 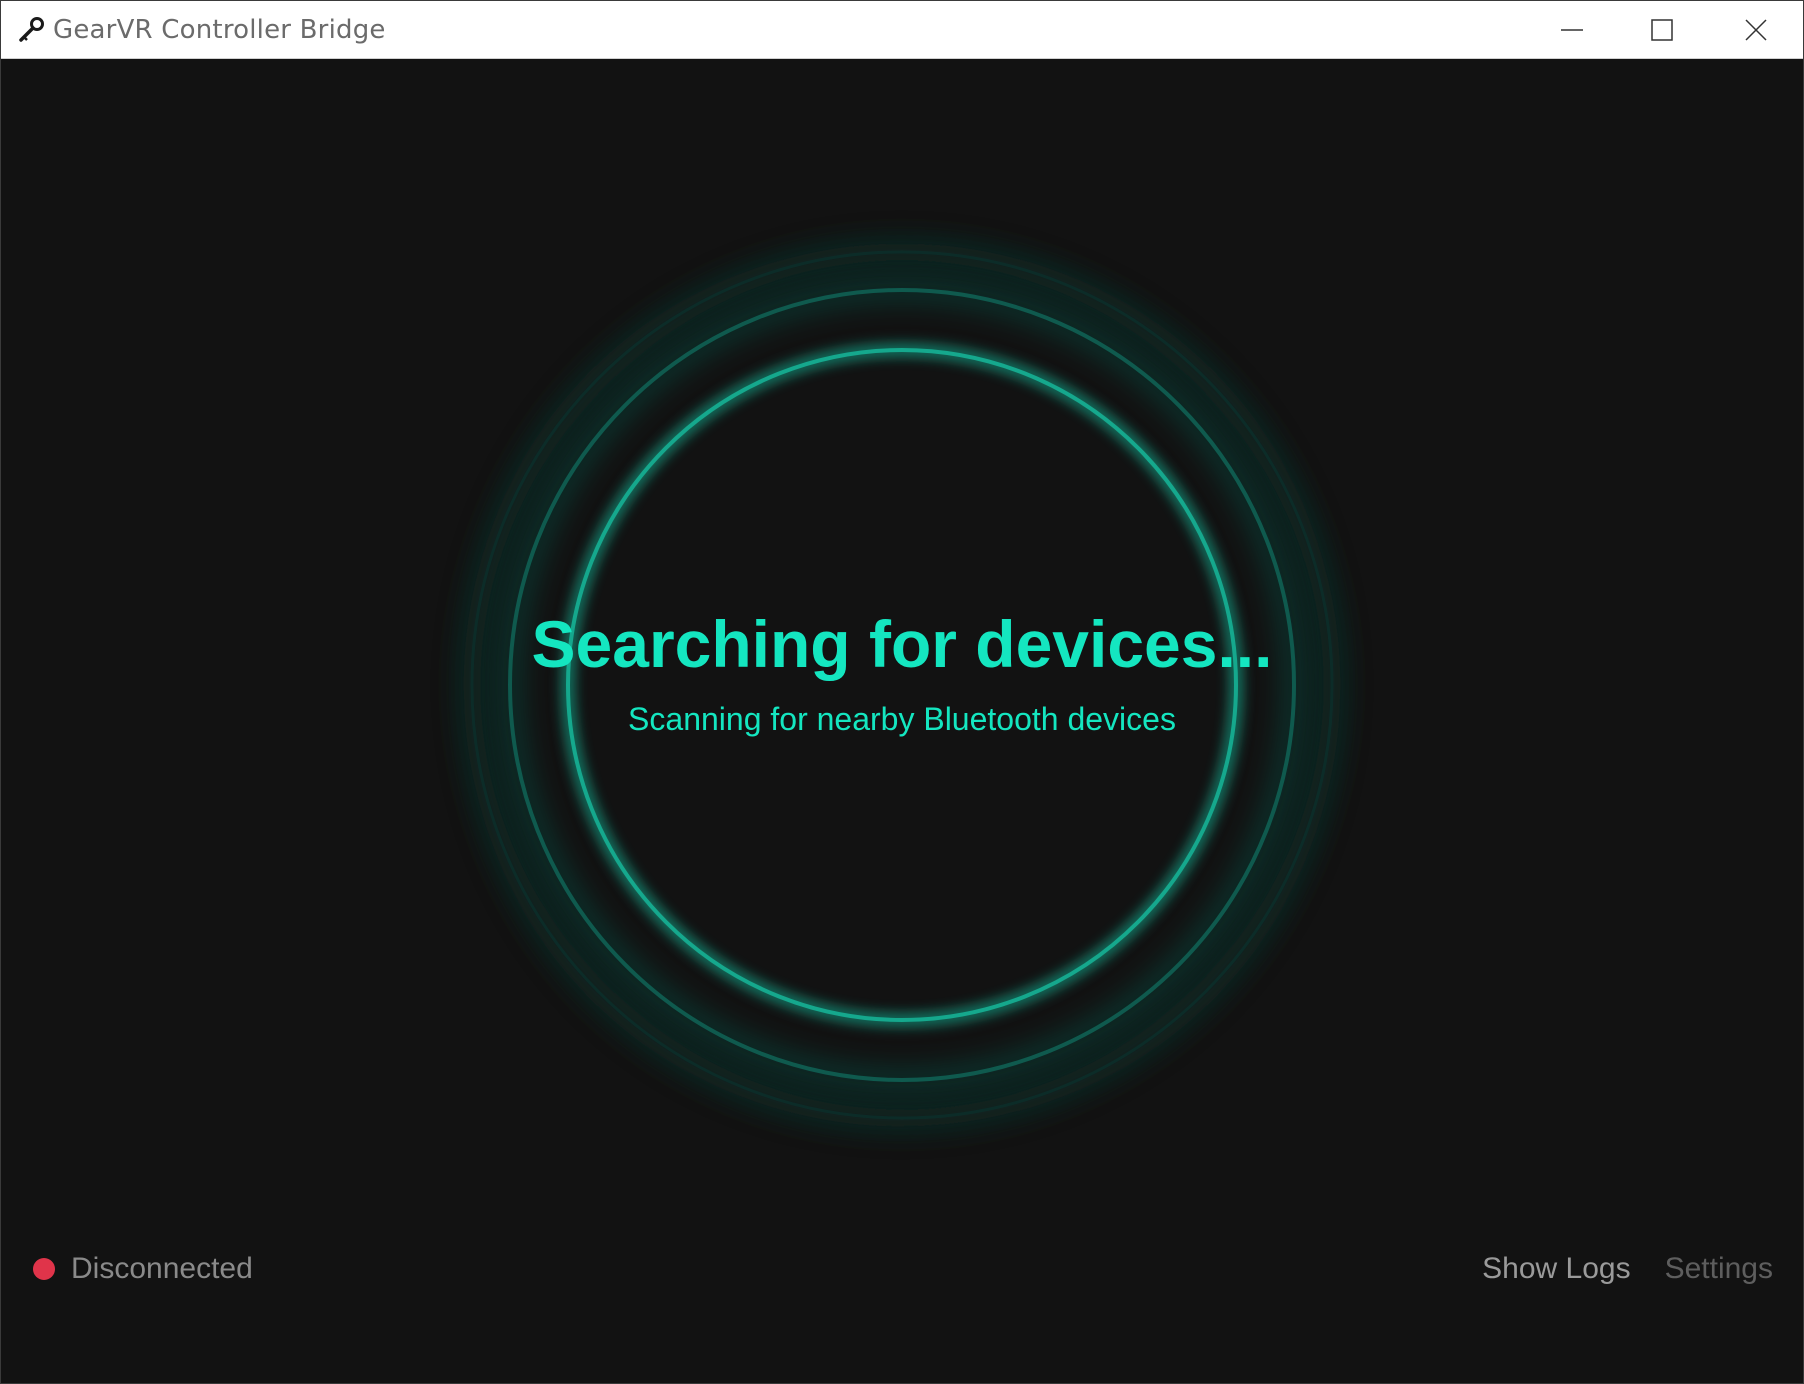 I want to click on footer-links: Show Logs Settings, so click(x=1627, y=1269).